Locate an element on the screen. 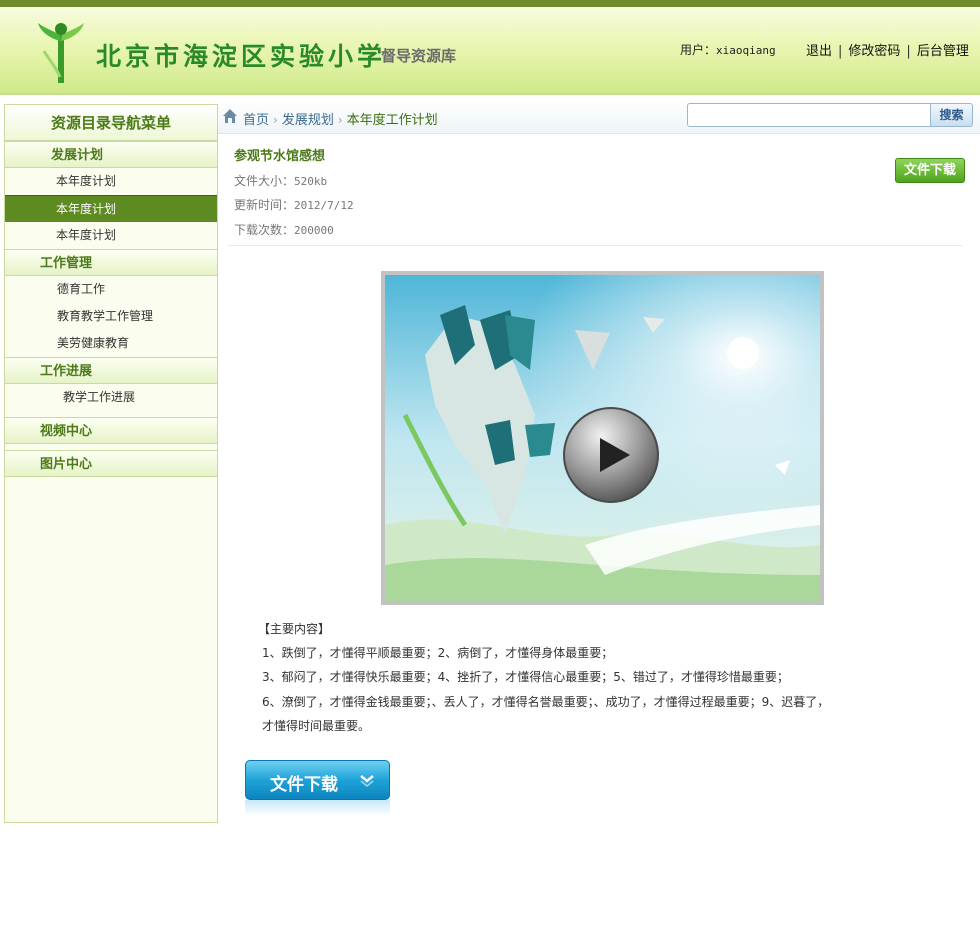  username: xiaoqiang is located at coordinates (746, 50).